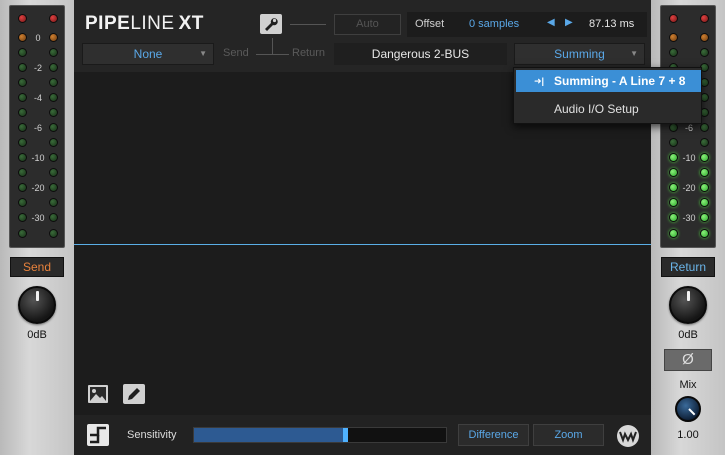 Image resolution: width=725 pixels, height=455 pixels. I want to click on pencil-icon, so click(134, 394).